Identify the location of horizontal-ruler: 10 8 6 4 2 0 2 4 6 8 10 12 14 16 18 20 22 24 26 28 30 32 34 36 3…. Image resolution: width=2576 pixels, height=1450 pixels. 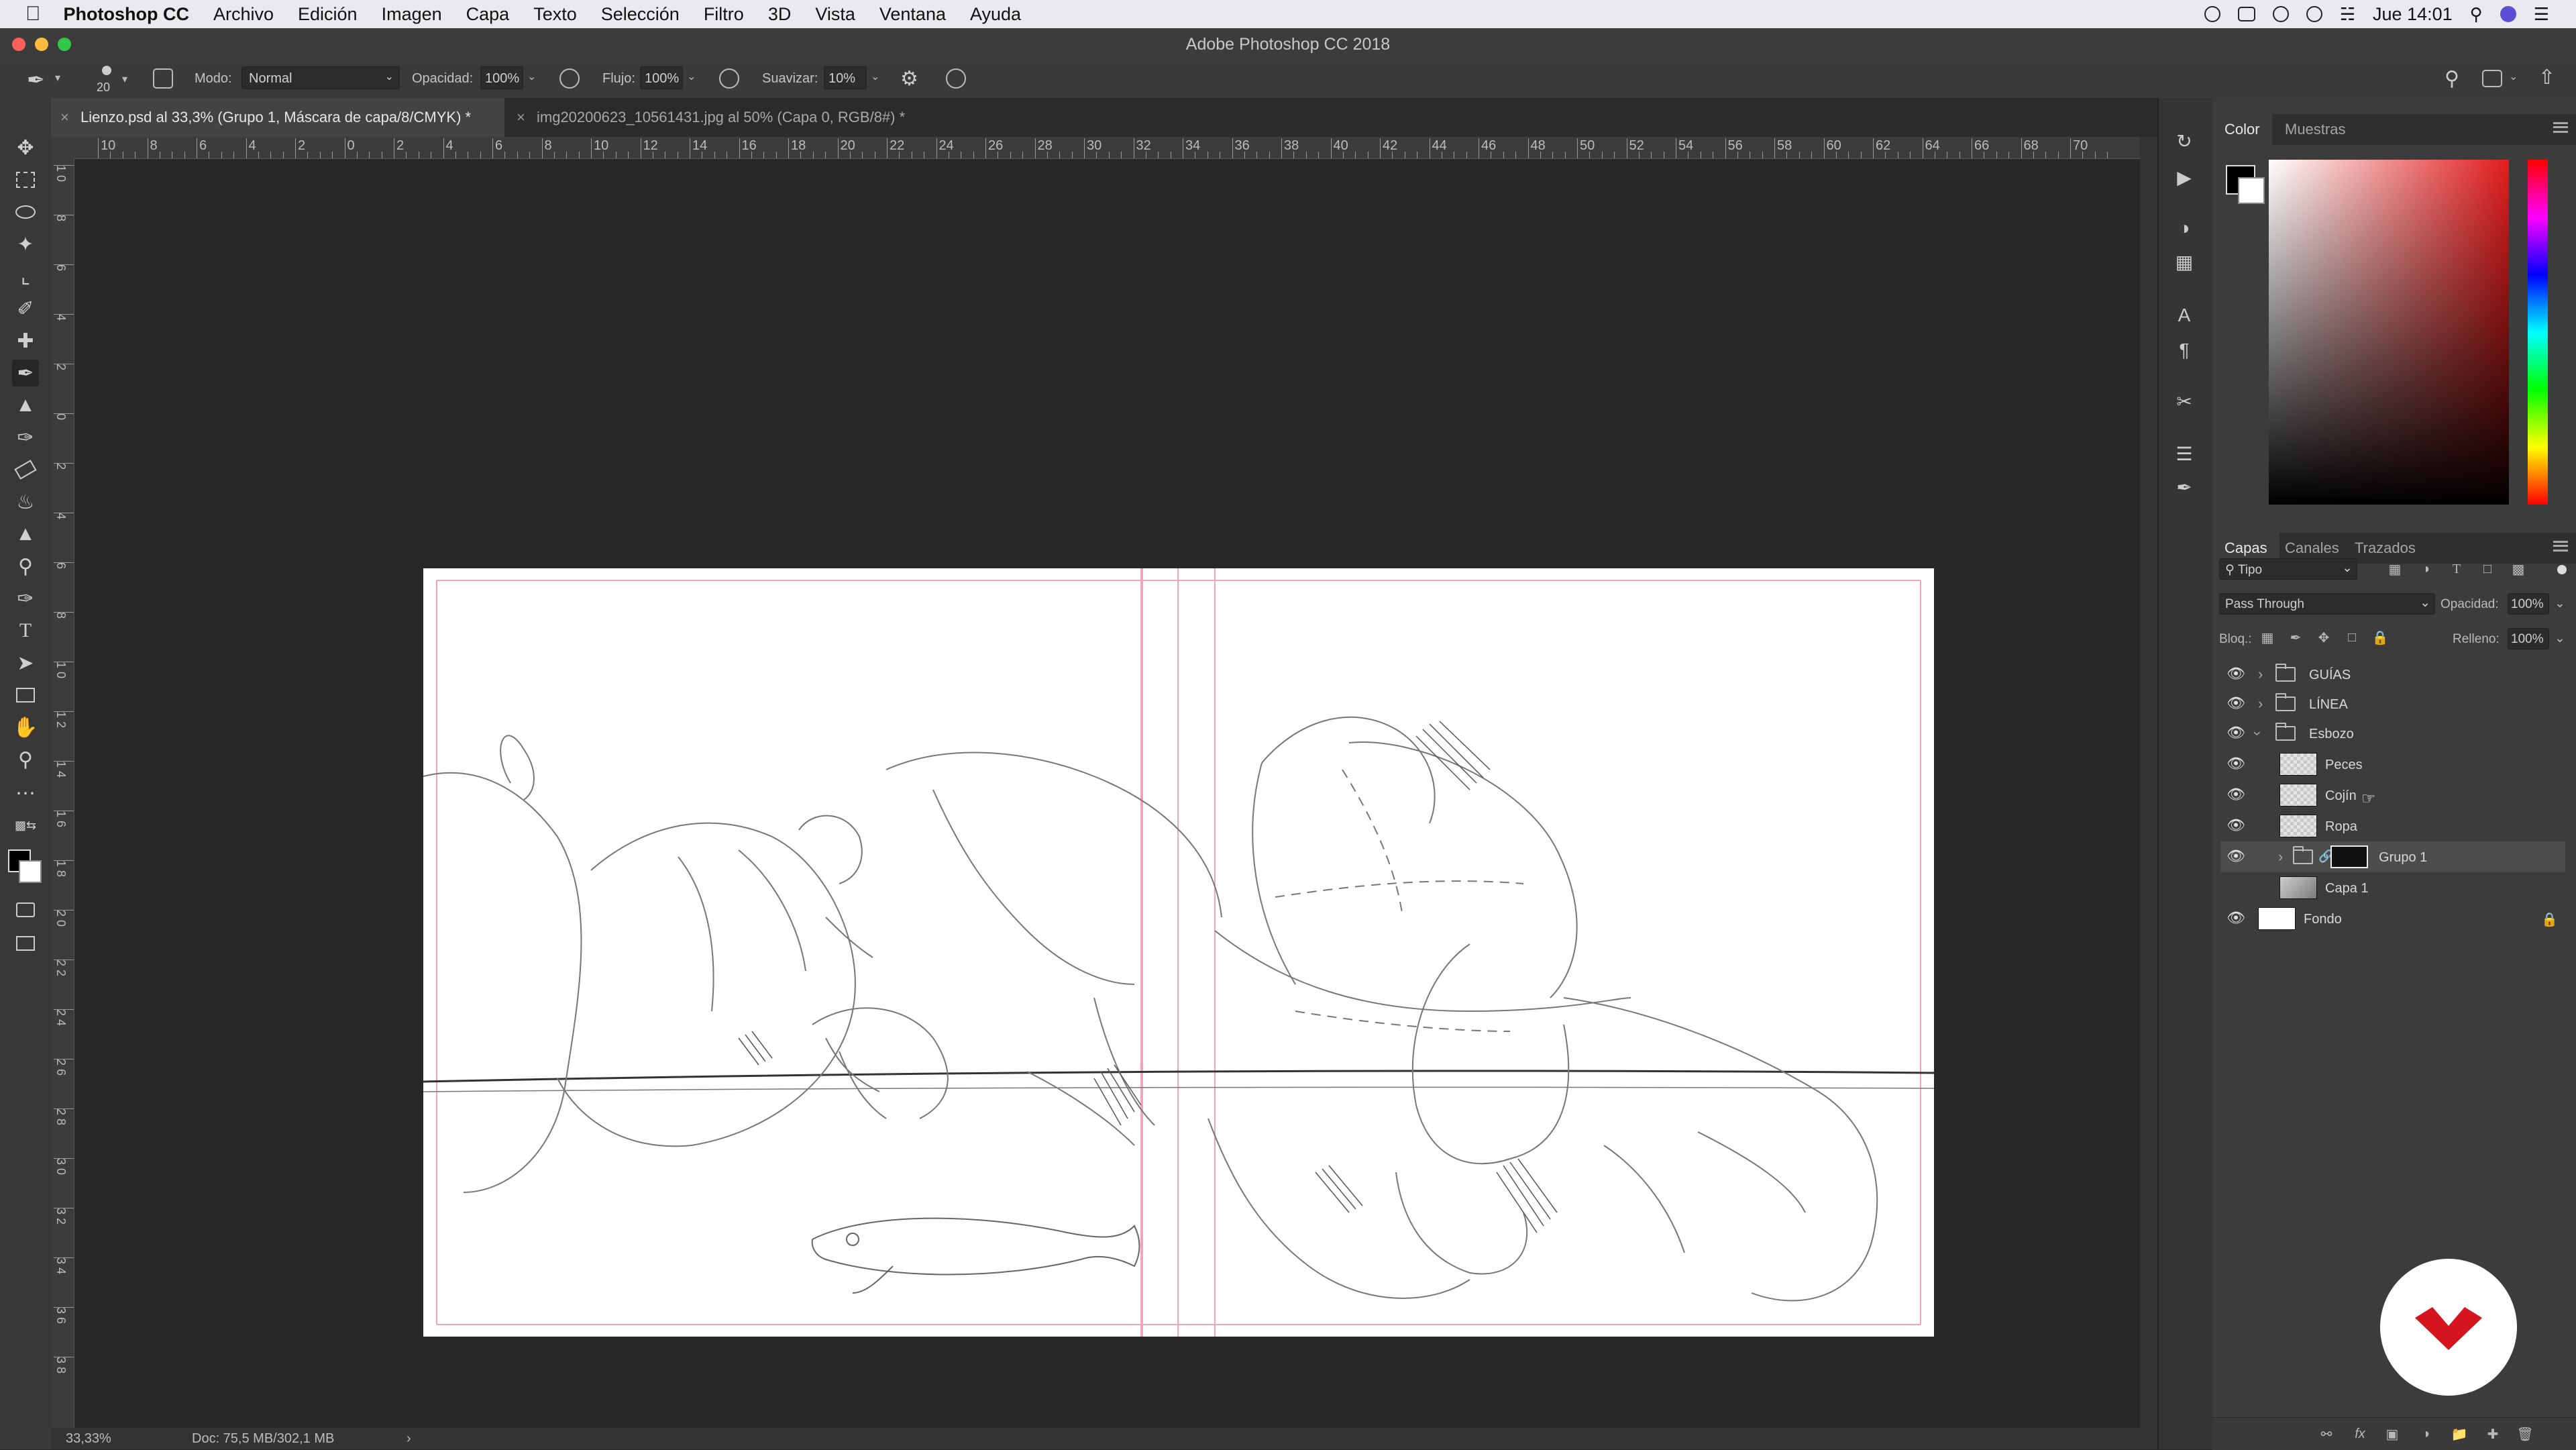
(1107, 148).